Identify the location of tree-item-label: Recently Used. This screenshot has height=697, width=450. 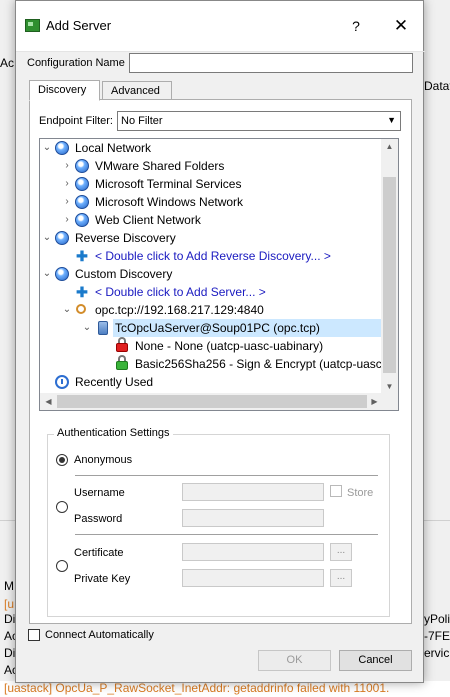
(114, 382).